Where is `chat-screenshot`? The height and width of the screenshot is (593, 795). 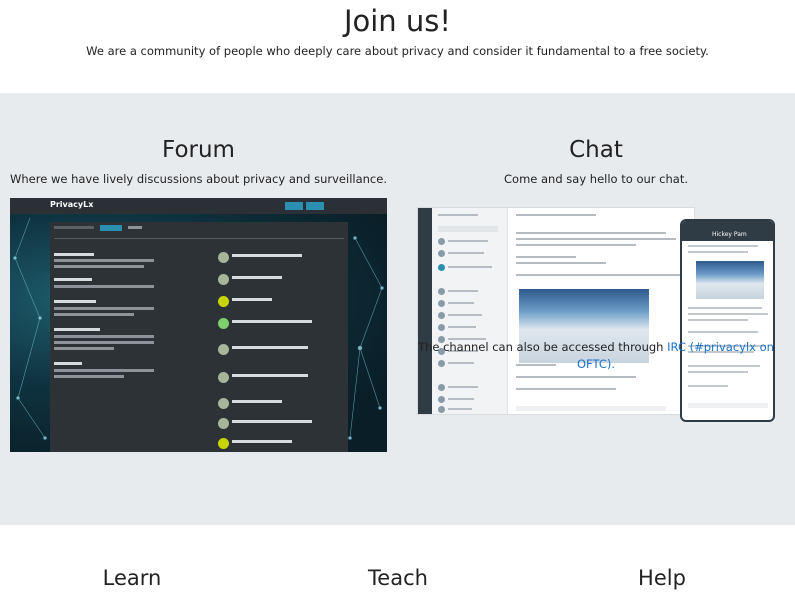
chat-screenshot is located at coordinates (556, 311).